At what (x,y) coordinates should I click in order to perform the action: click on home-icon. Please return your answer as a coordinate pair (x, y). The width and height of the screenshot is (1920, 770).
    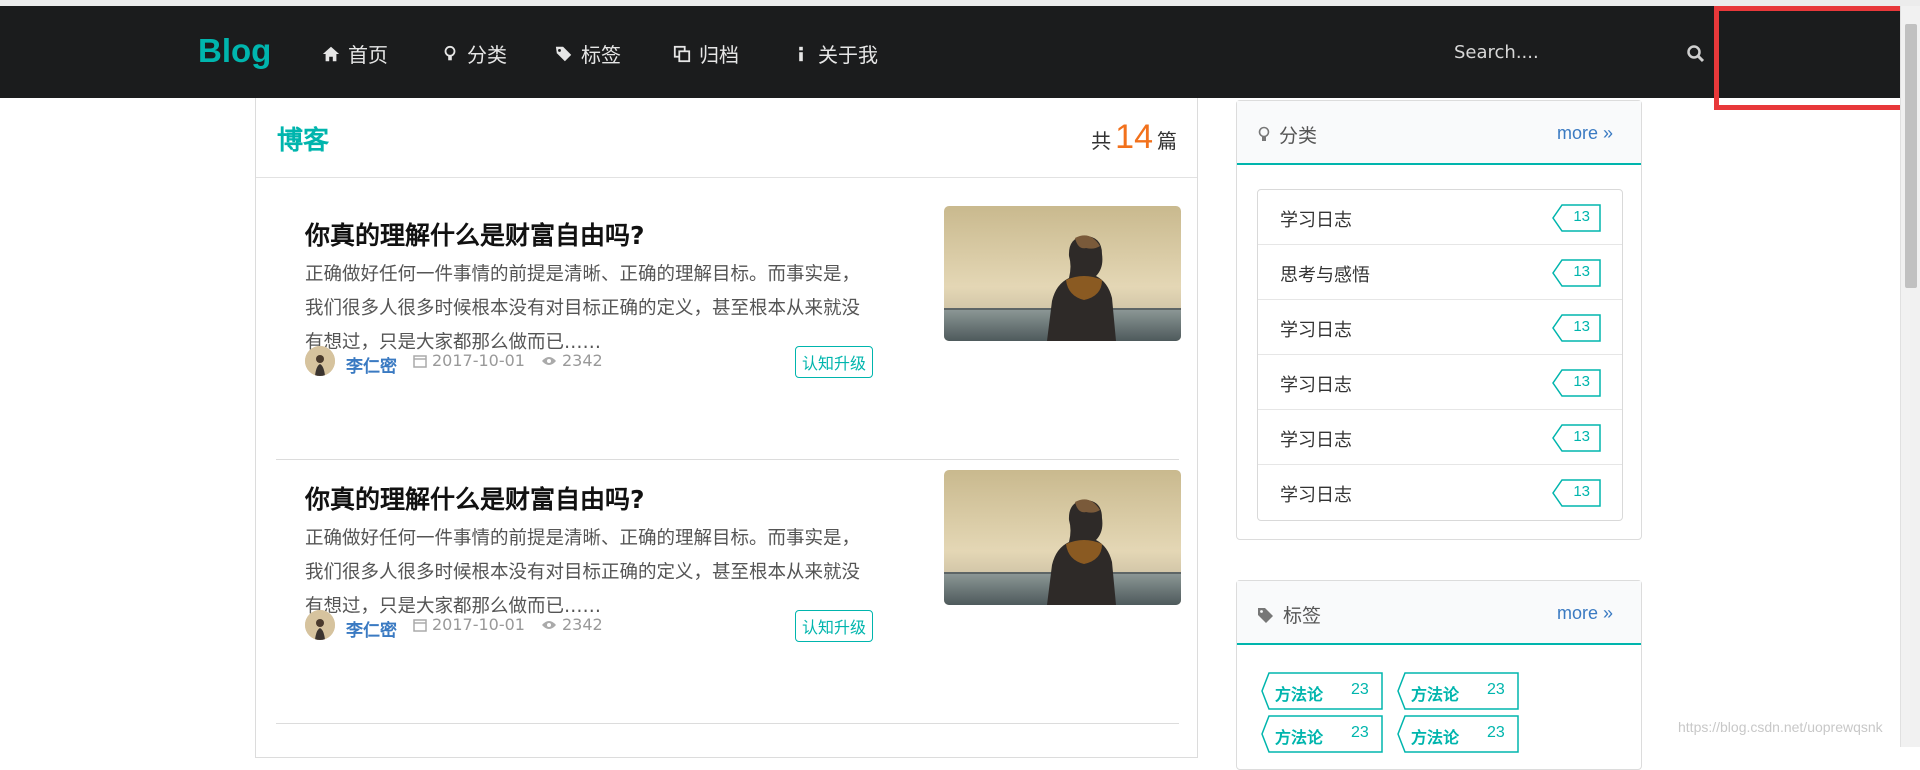
    Looking at the image, I should click on (331, 53).